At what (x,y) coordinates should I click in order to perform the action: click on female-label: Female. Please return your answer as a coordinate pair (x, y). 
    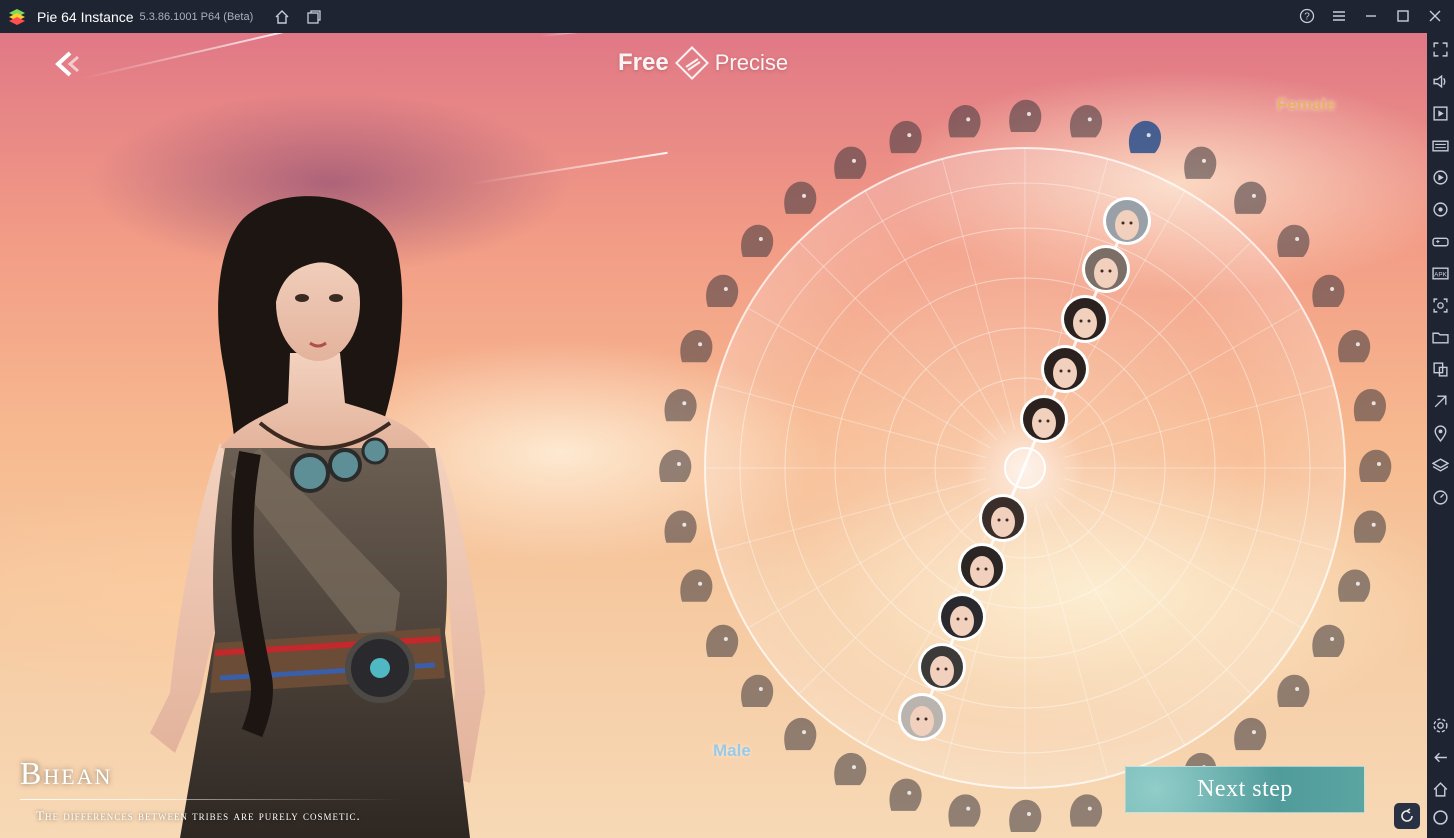
    Looking at the image, I should click on (1306, 104).